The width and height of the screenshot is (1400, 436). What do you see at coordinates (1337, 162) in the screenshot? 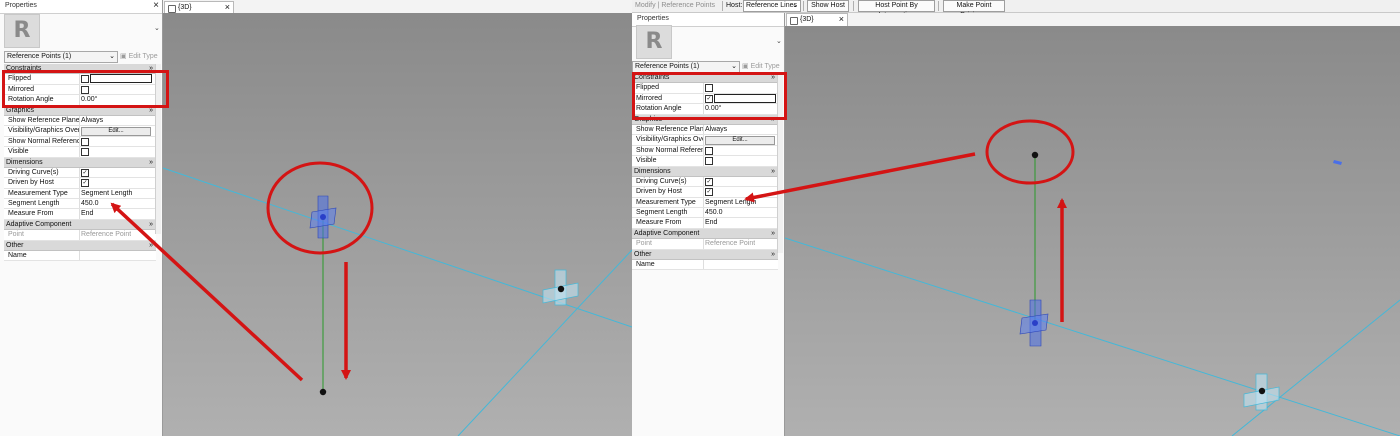
I see `small-marker-icon` at bounding box center [1337, 162].